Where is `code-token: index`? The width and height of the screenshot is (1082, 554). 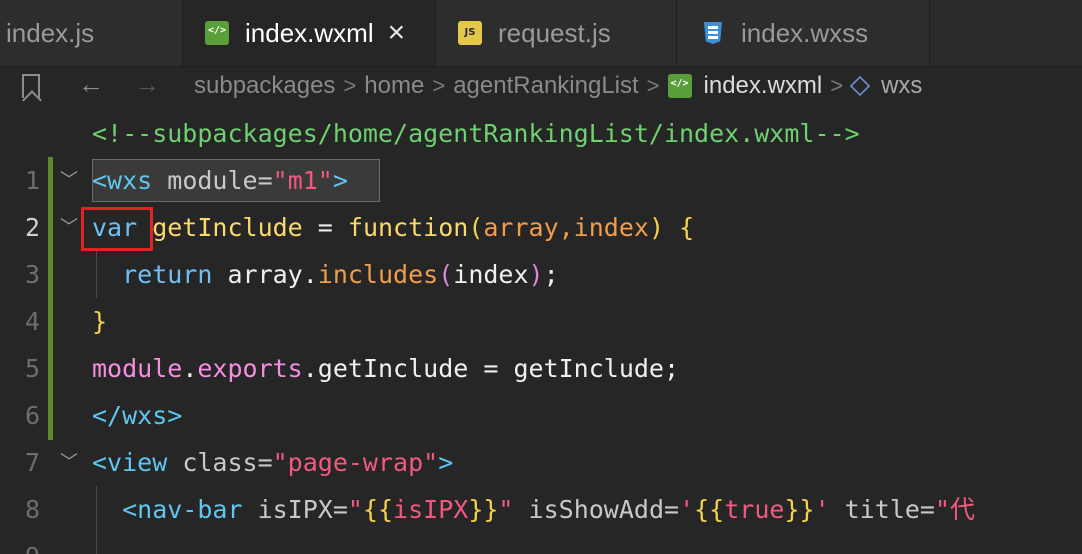 code-token: index is located at coordinates (491, 274).